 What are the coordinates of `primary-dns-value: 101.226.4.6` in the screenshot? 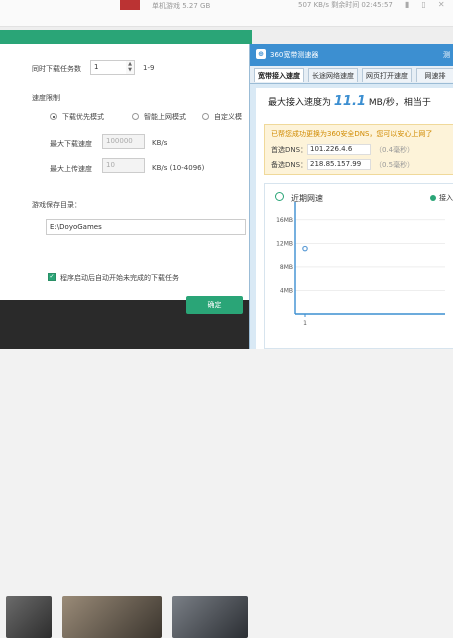 It's located at (339, 149).